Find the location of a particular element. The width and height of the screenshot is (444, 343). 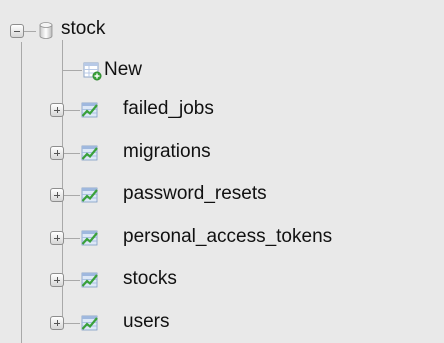

table-row: failed_jobs is located at coordinates (222, 112).